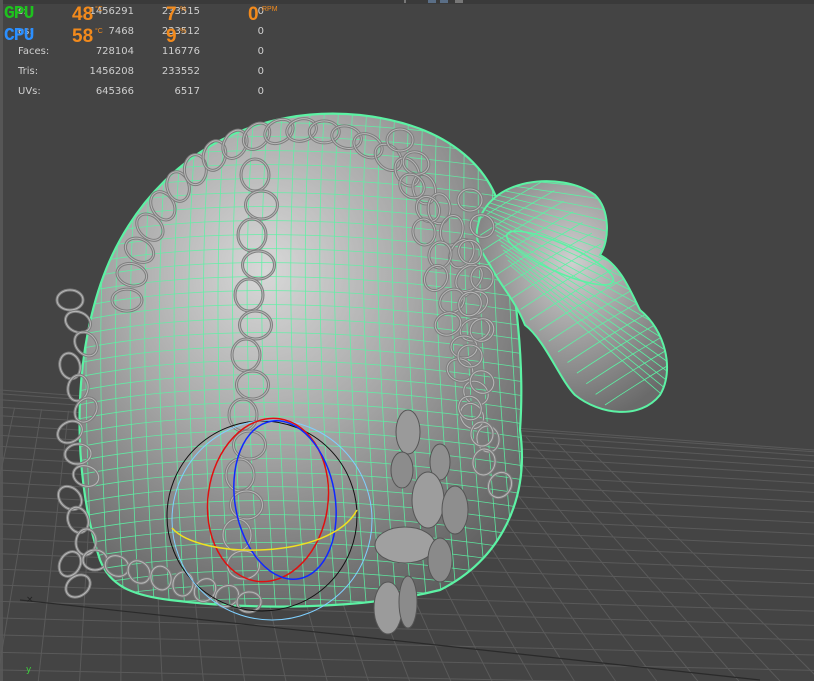  Describe the element at coordinates (34, 51) in the screenshot. I see `hud-label: Faces:` at that location.